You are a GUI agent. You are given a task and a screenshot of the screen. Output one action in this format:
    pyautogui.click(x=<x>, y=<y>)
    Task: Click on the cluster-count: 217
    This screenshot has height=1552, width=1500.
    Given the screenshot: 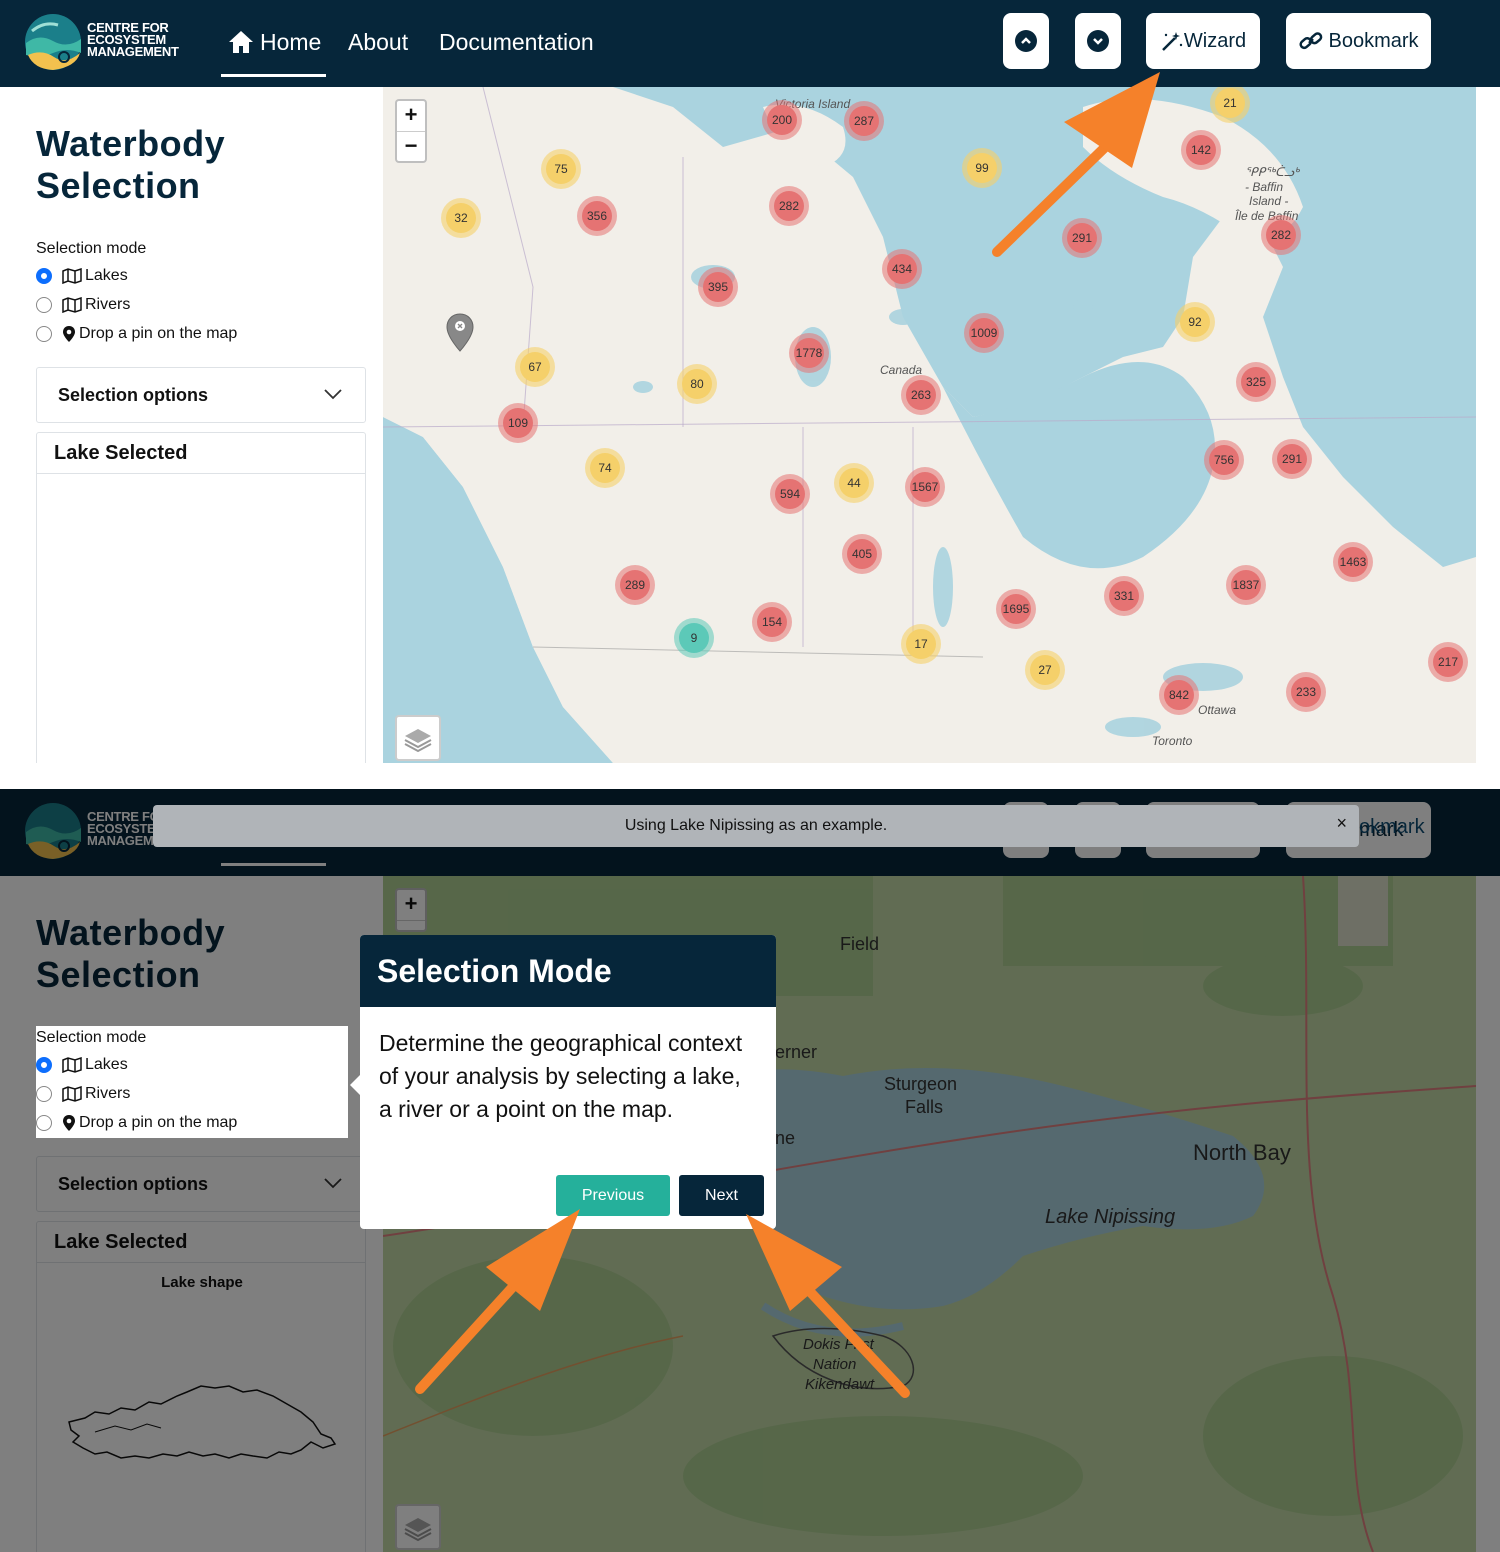 What is the action you would take?
    pyautogui.click(x=1448, y=662)
    